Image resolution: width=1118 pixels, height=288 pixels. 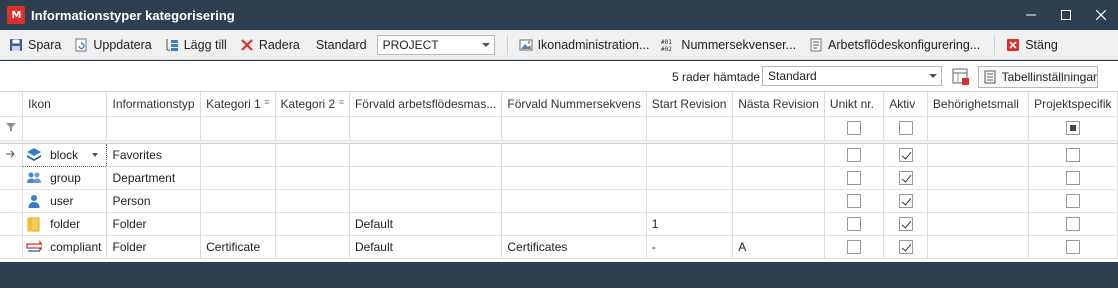 What do you see at coordinates (34, 45) in the screenshot?
I see `save-button: Spara` at bounding box center [34, 45].